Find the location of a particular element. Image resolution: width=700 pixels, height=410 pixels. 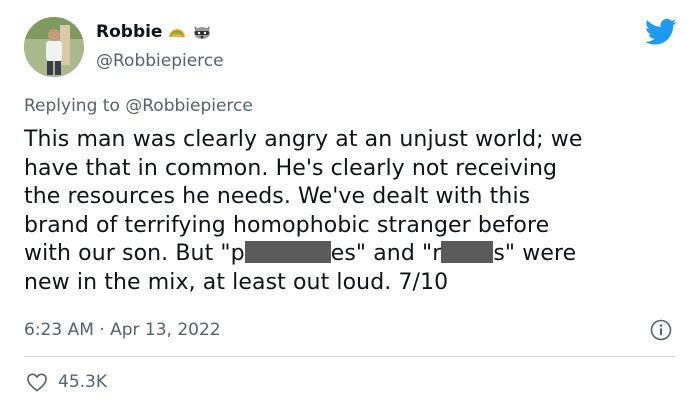

replying-to: Replying to @Robbiepierce is located at coordinates (138, 106).